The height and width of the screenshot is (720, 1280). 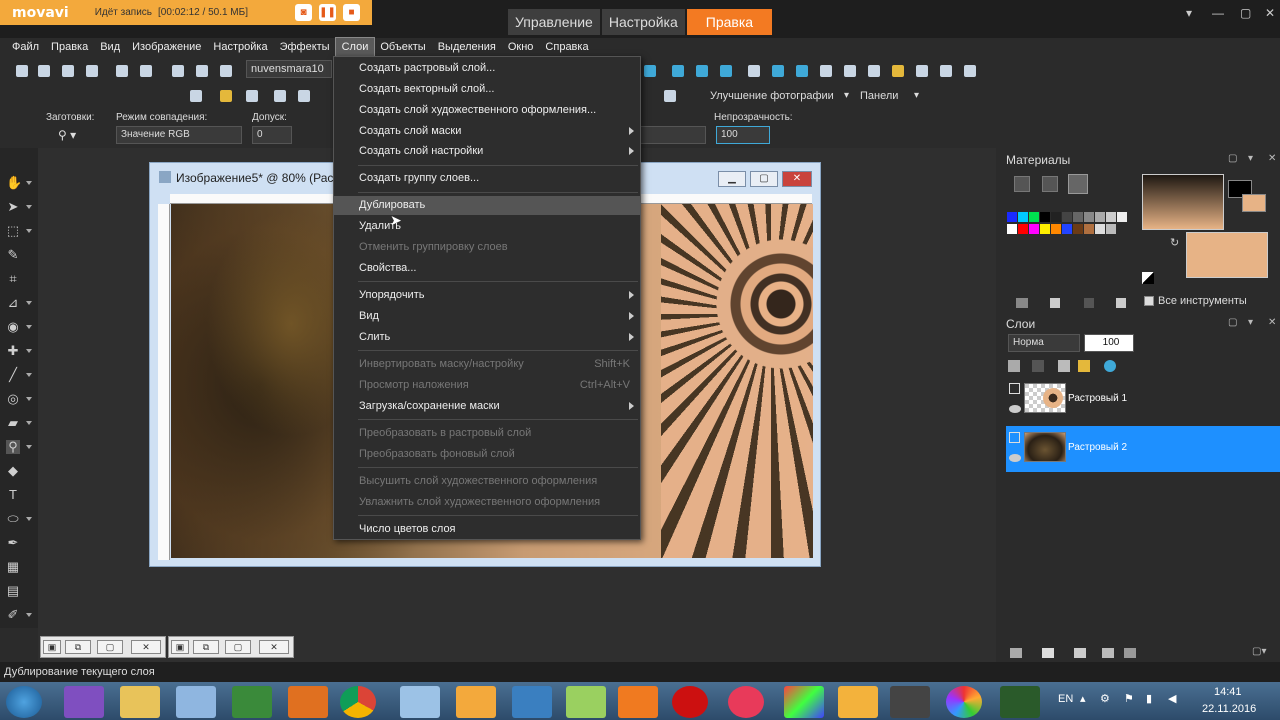 What do you see at coordinates (13, 279) in the screenshot?
I see `crop-tool-icon: ⌗` at bounding box center [13, 279].